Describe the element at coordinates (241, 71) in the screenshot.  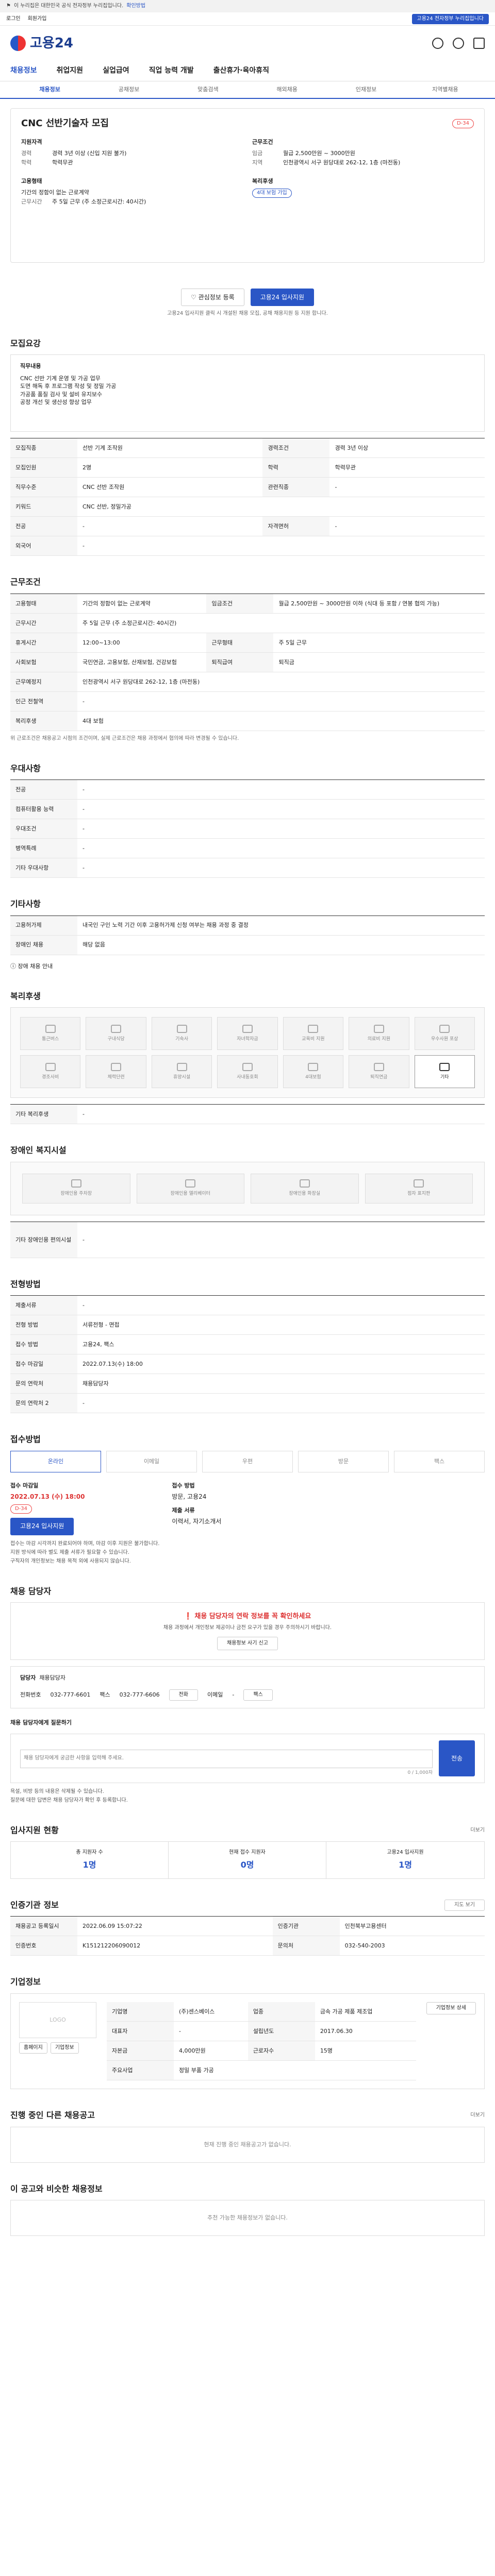
I see `gnb-item-leave: 출산휴가·육아휴직` at that location.